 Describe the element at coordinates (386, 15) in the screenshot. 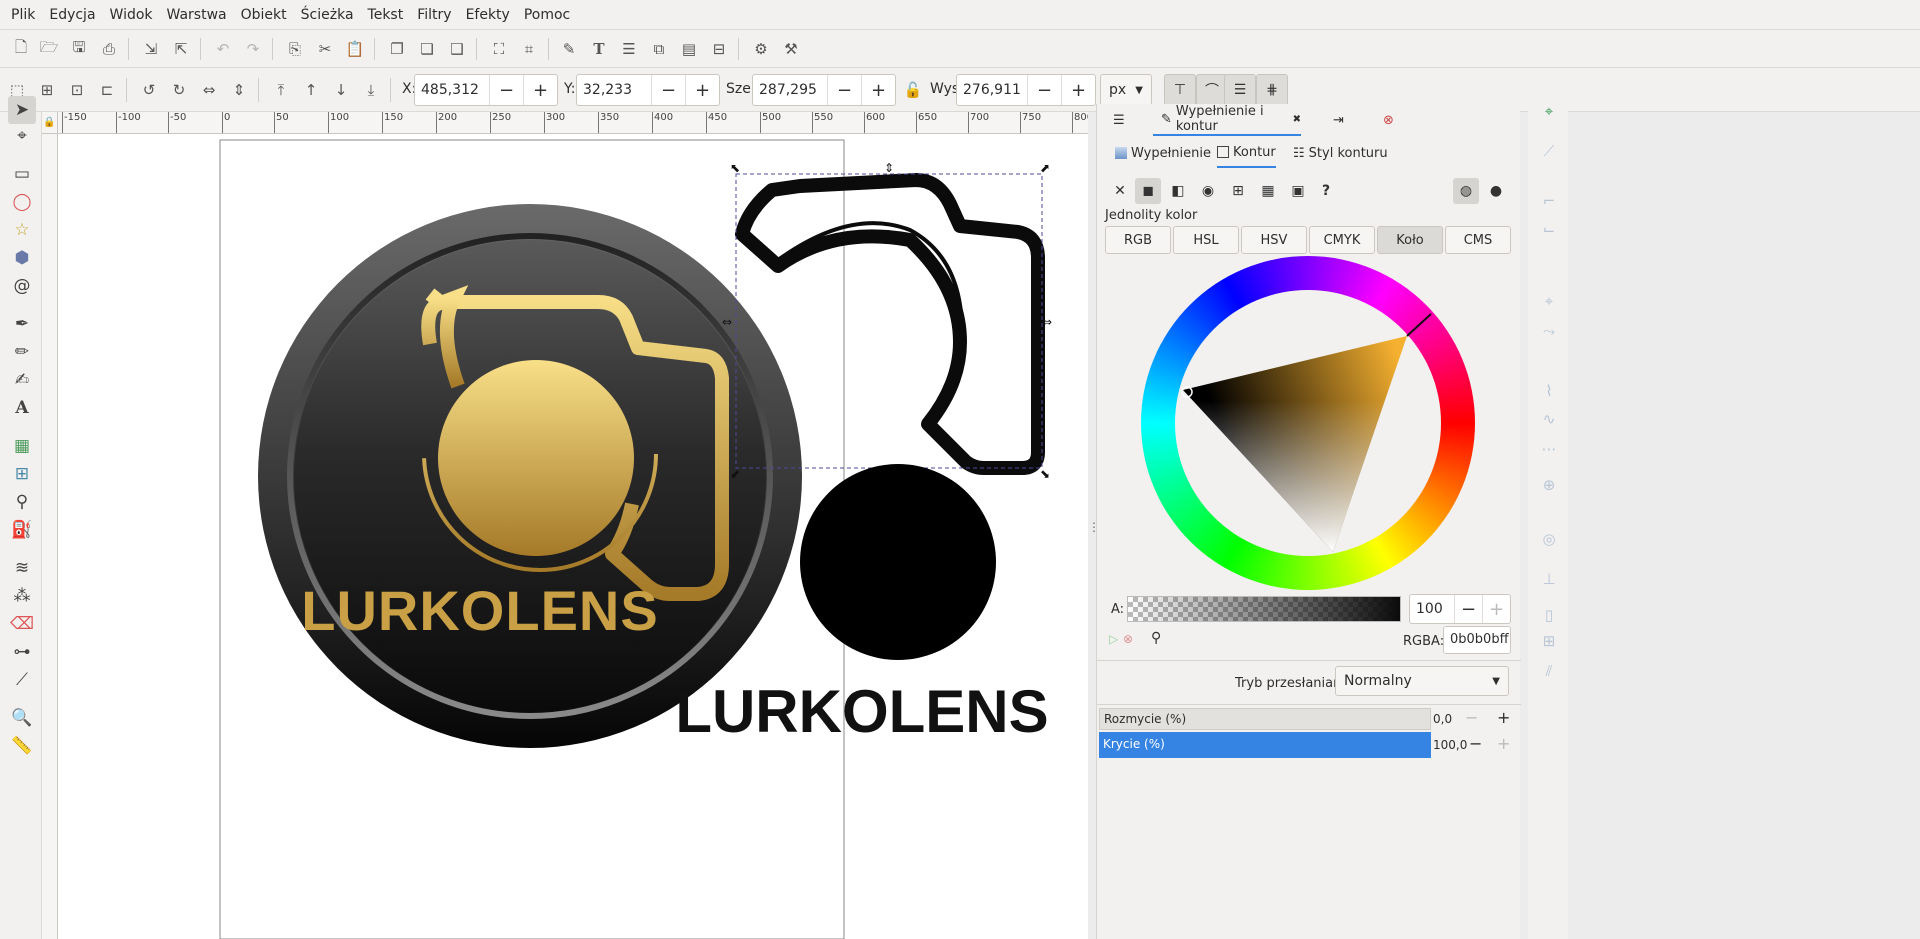

I see `menu-text: Tekst` at that location.